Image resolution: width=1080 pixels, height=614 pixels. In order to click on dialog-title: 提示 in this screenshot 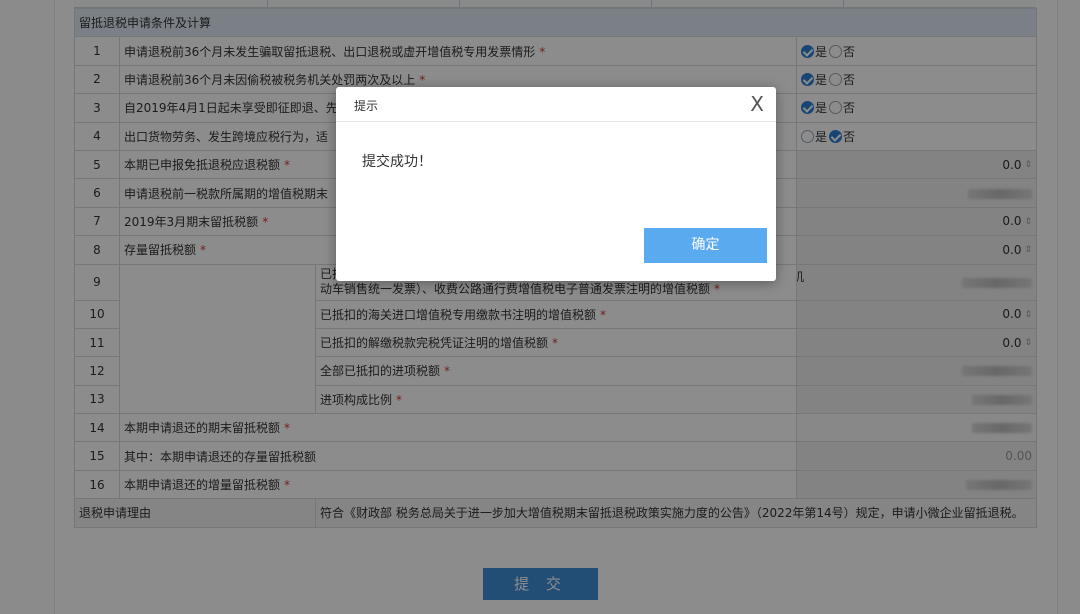, I will do `click(366, 106)`.